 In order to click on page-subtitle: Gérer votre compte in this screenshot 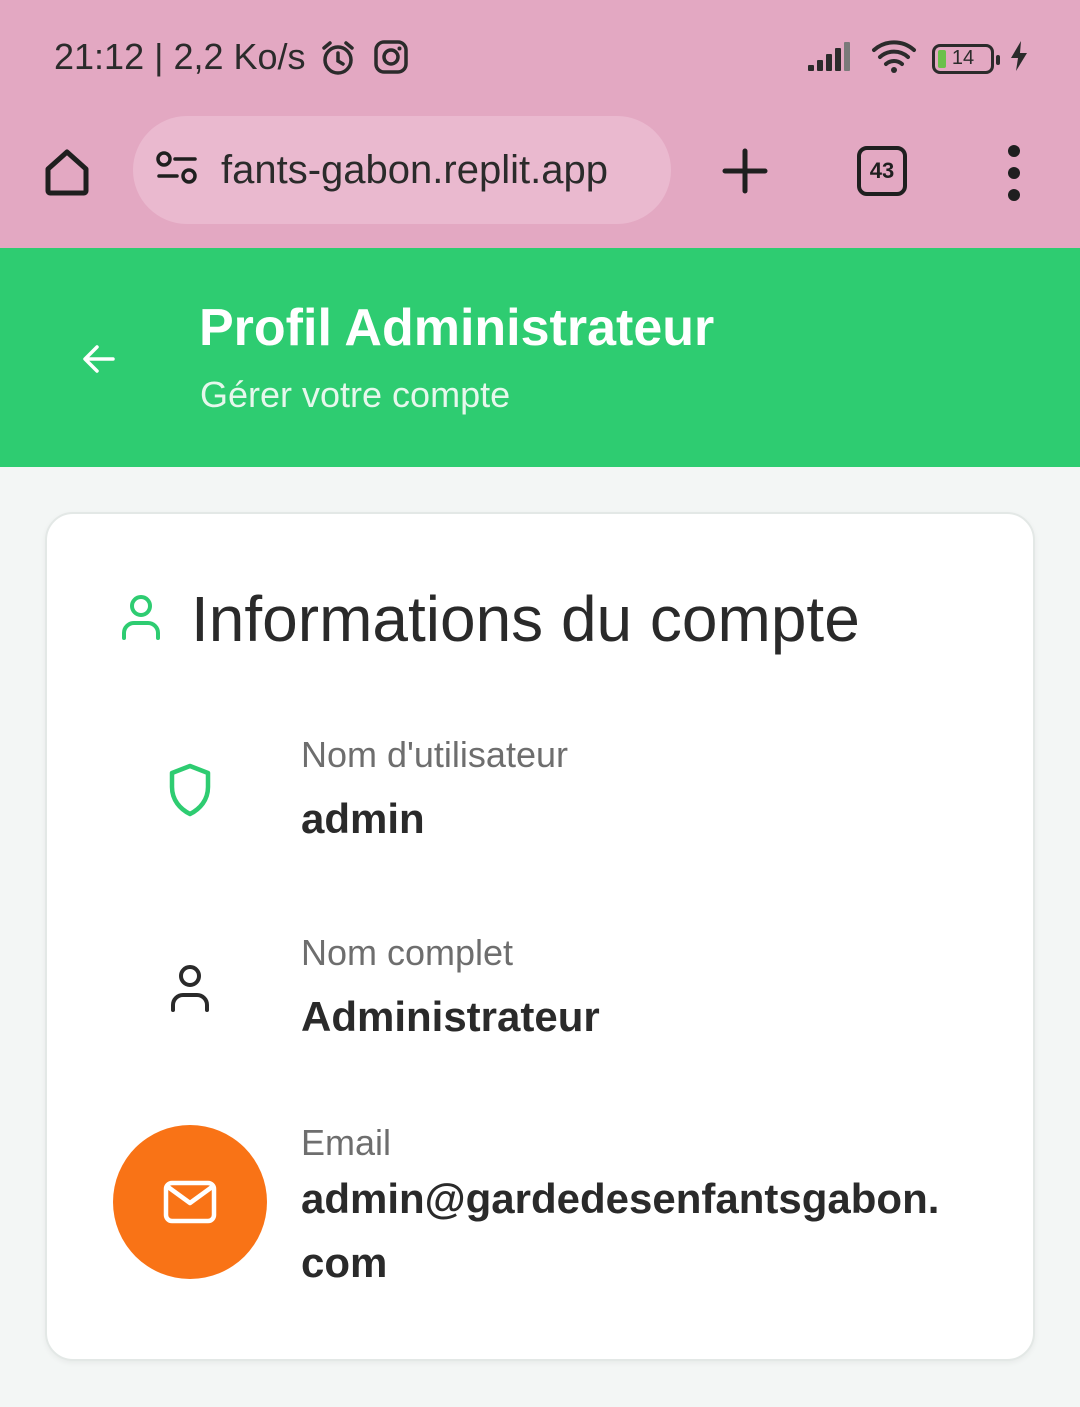, I will do `click(355, 394)`.